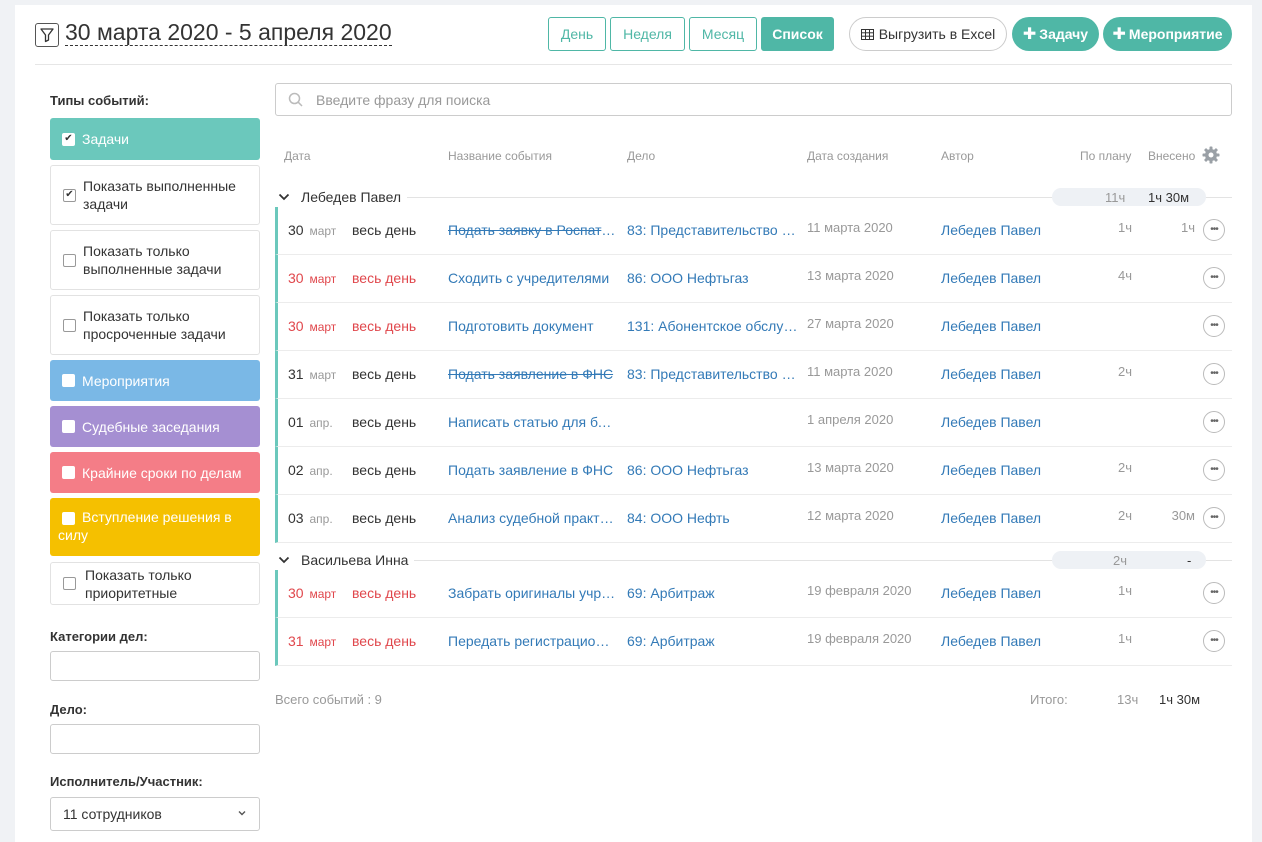 This screenshot has width=1262, height=842. Describe the element at coordinates (647, 34) in the screenshot. I see `view-week-button: Неделя` at that location.